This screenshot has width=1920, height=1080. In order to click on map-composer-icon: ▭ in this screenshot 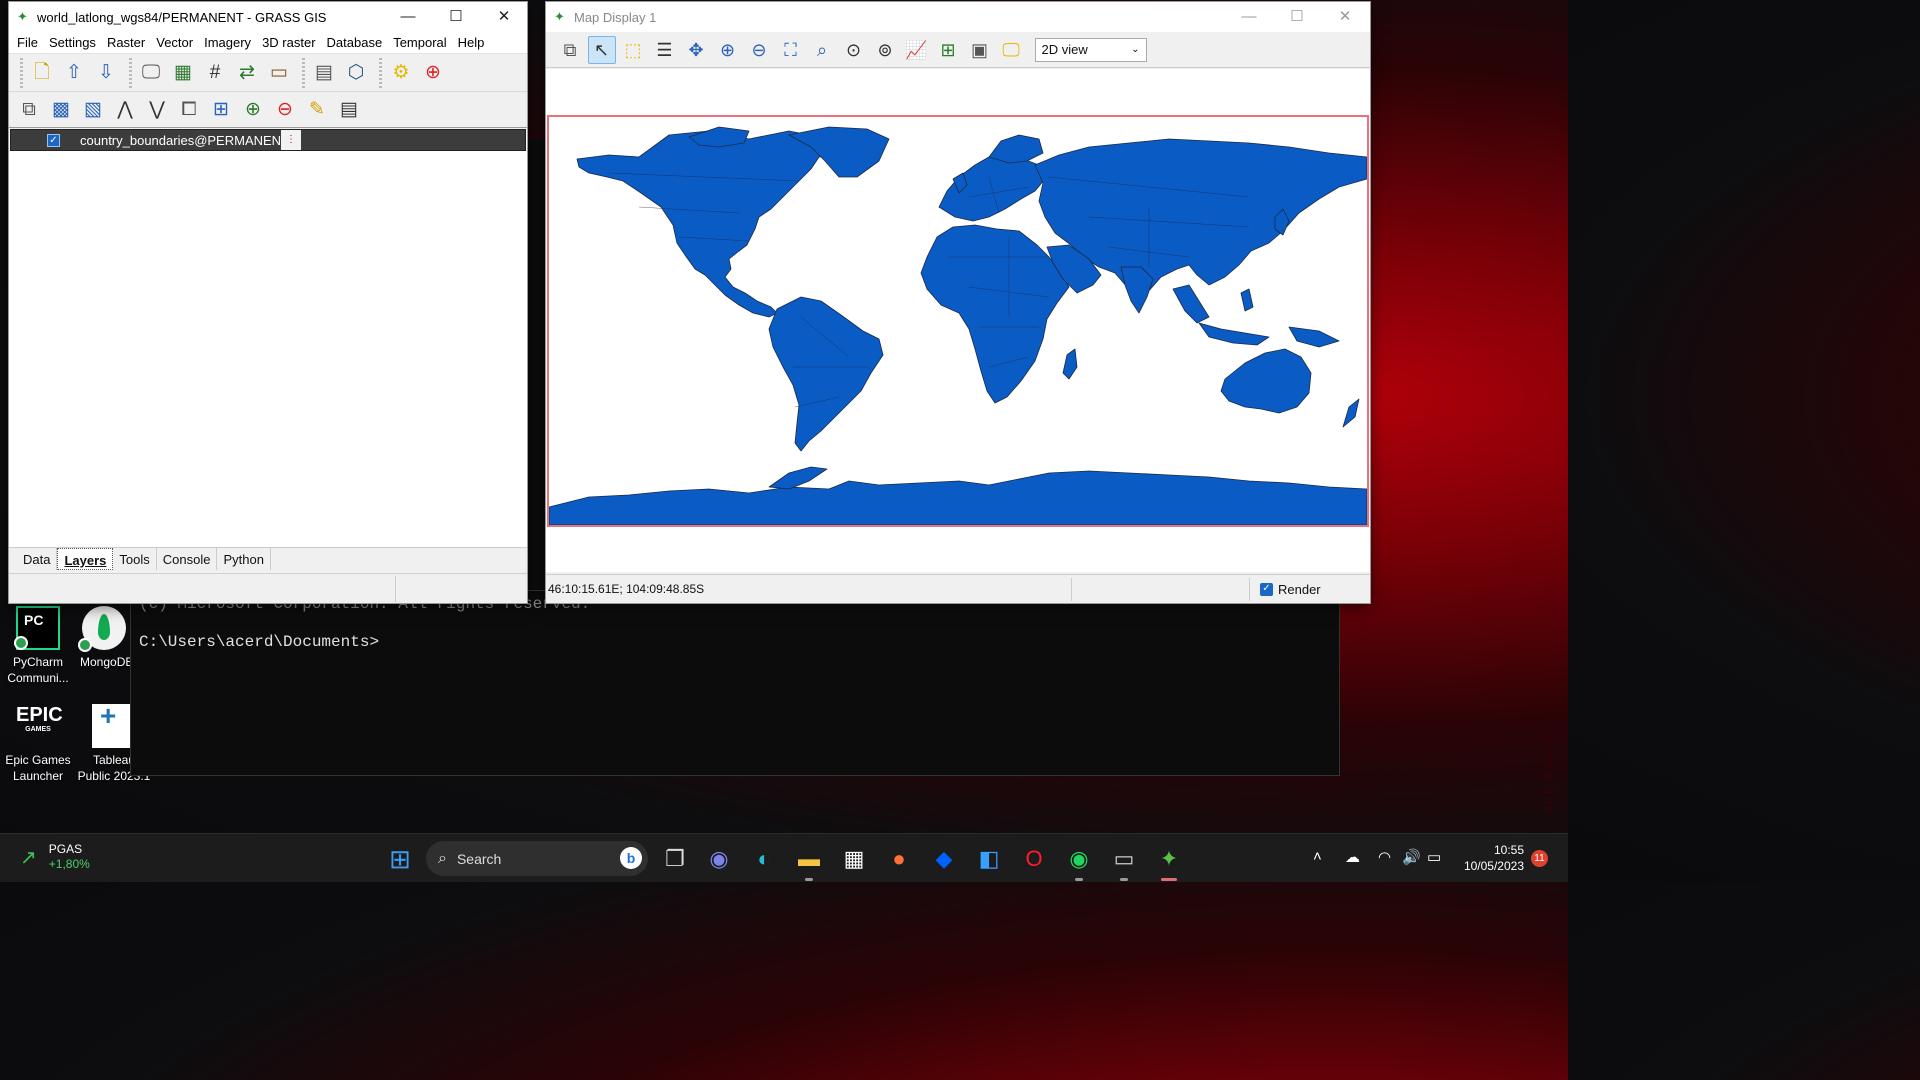, I will do `click(279, 73)`.